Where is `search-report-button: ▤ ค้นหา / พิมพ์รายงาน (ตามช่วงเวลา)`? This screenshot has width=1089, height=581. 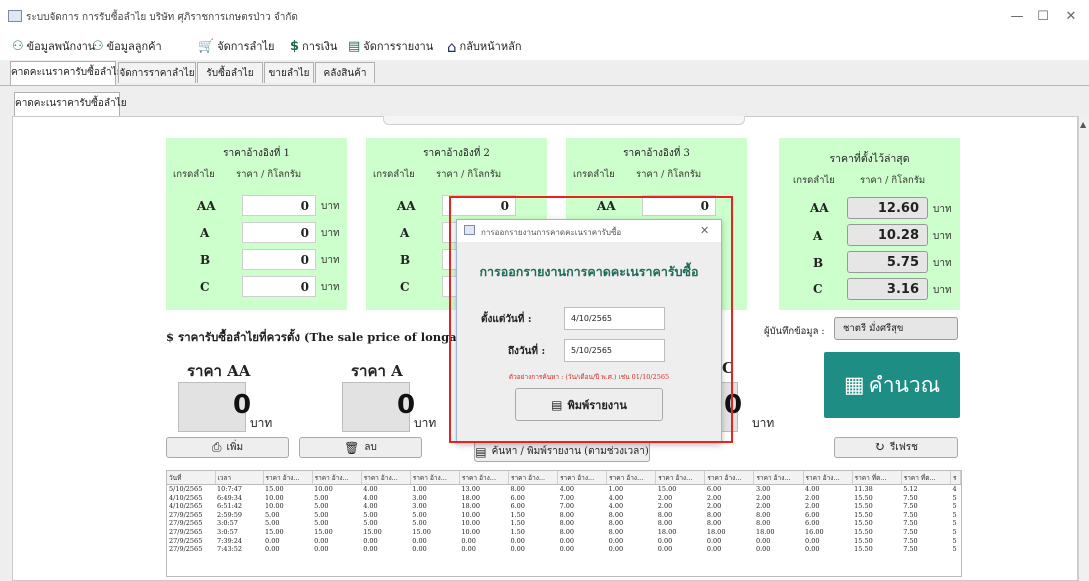 search-report-button: ▤ ค้นหา / พิมพ์รายงาน (ตามช่วงเวลา) is located at coordinates (562, 451).